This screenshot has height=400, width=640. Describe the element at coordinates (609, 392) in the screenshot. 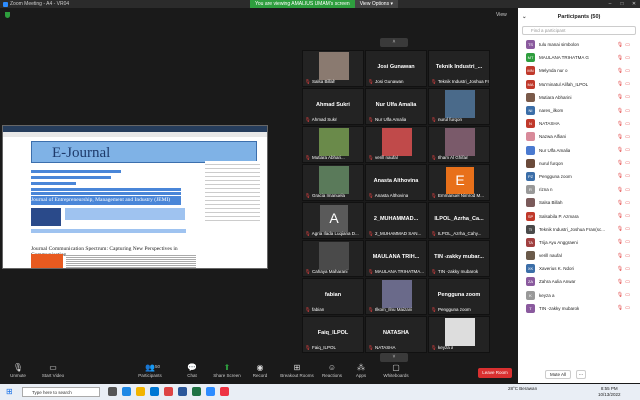

I see `taskbar-clock: 8:55 PM 10/13/2022` at that location.